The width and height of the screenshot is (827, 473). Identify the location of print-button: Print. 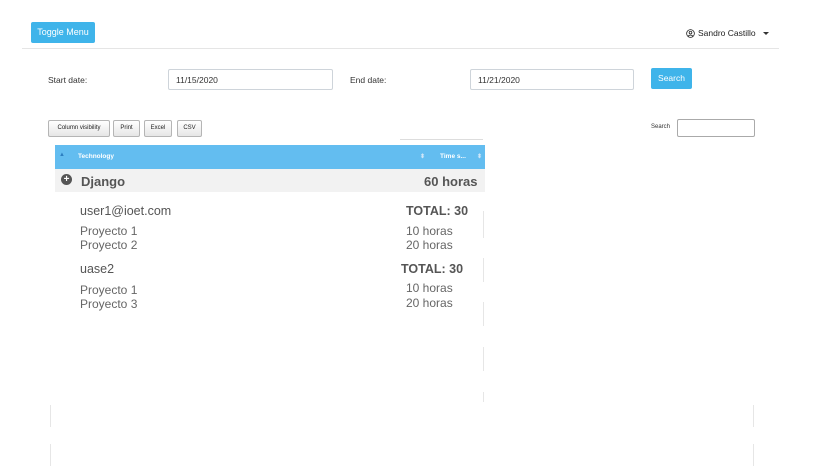
(126, 128).